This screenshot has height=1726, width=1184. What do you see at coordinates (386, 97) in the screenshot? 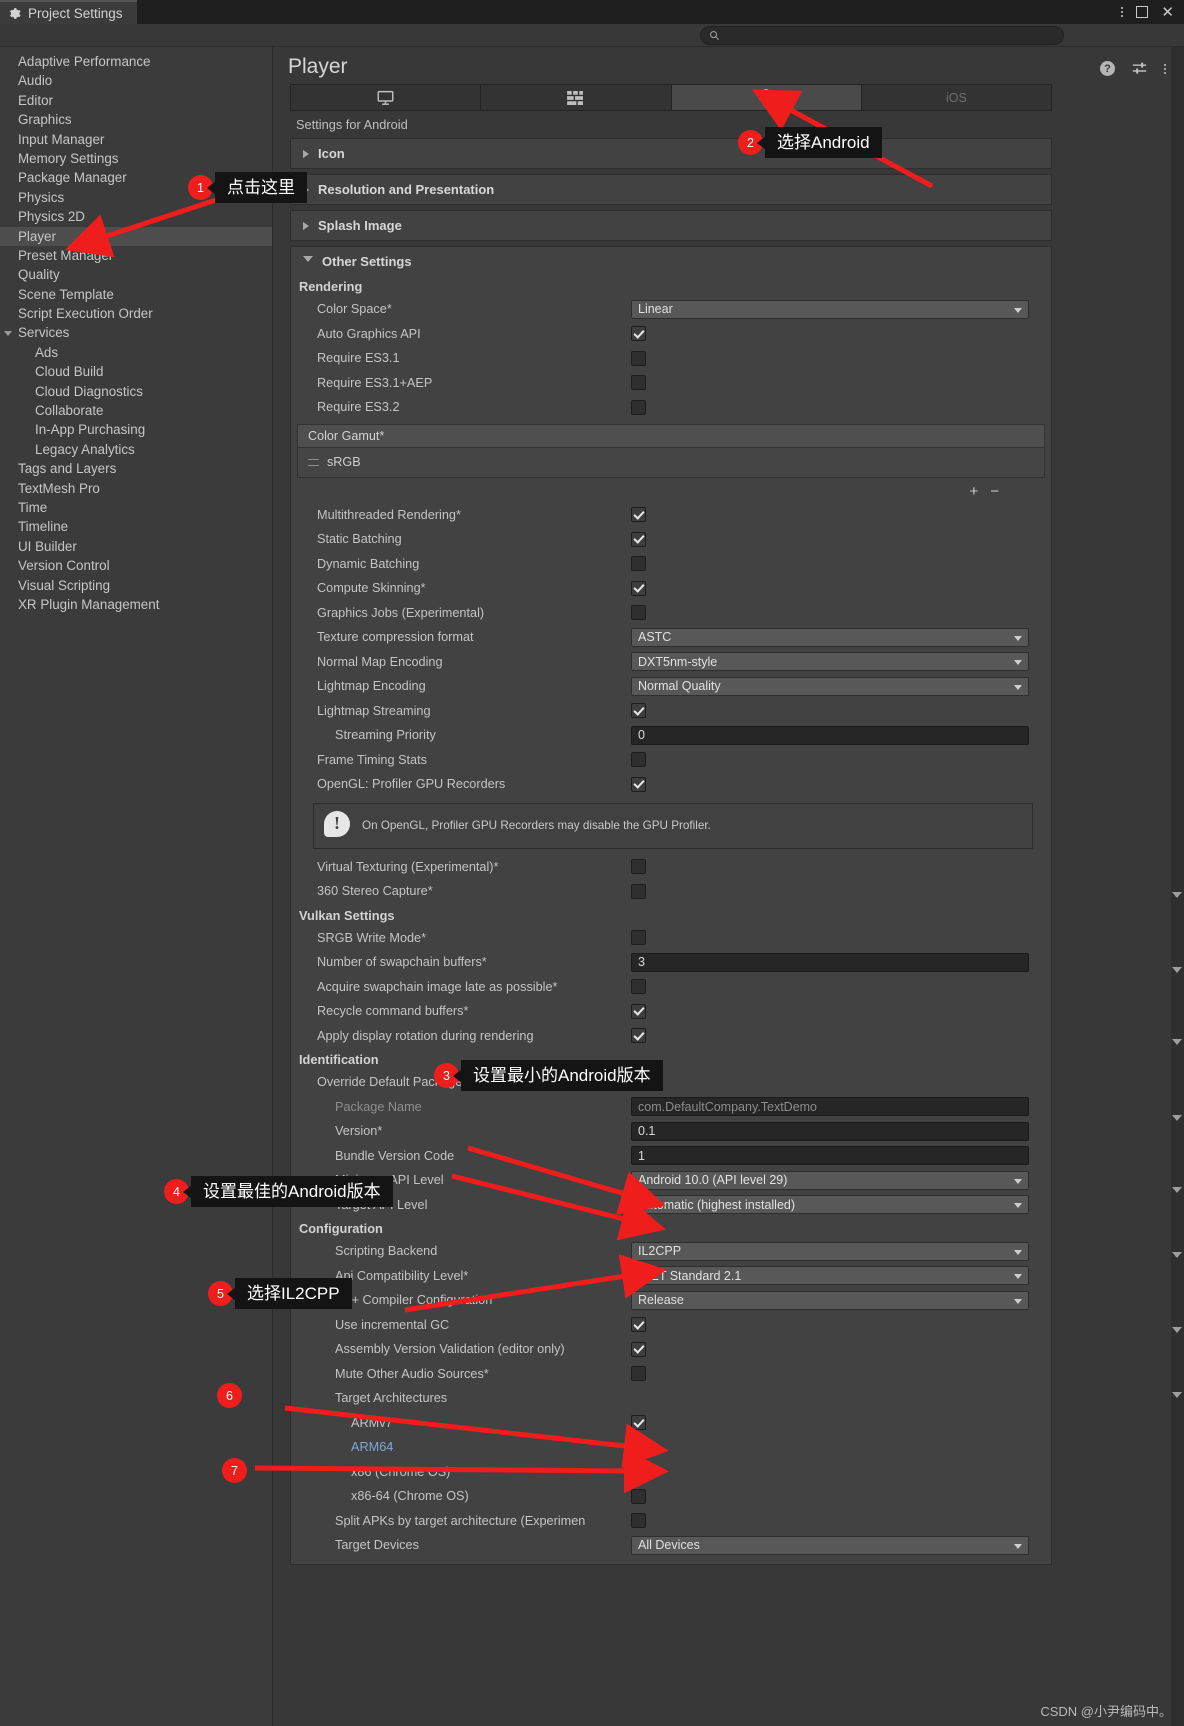
I see `platform-tab-monitor` at bounding box center [386, 97].